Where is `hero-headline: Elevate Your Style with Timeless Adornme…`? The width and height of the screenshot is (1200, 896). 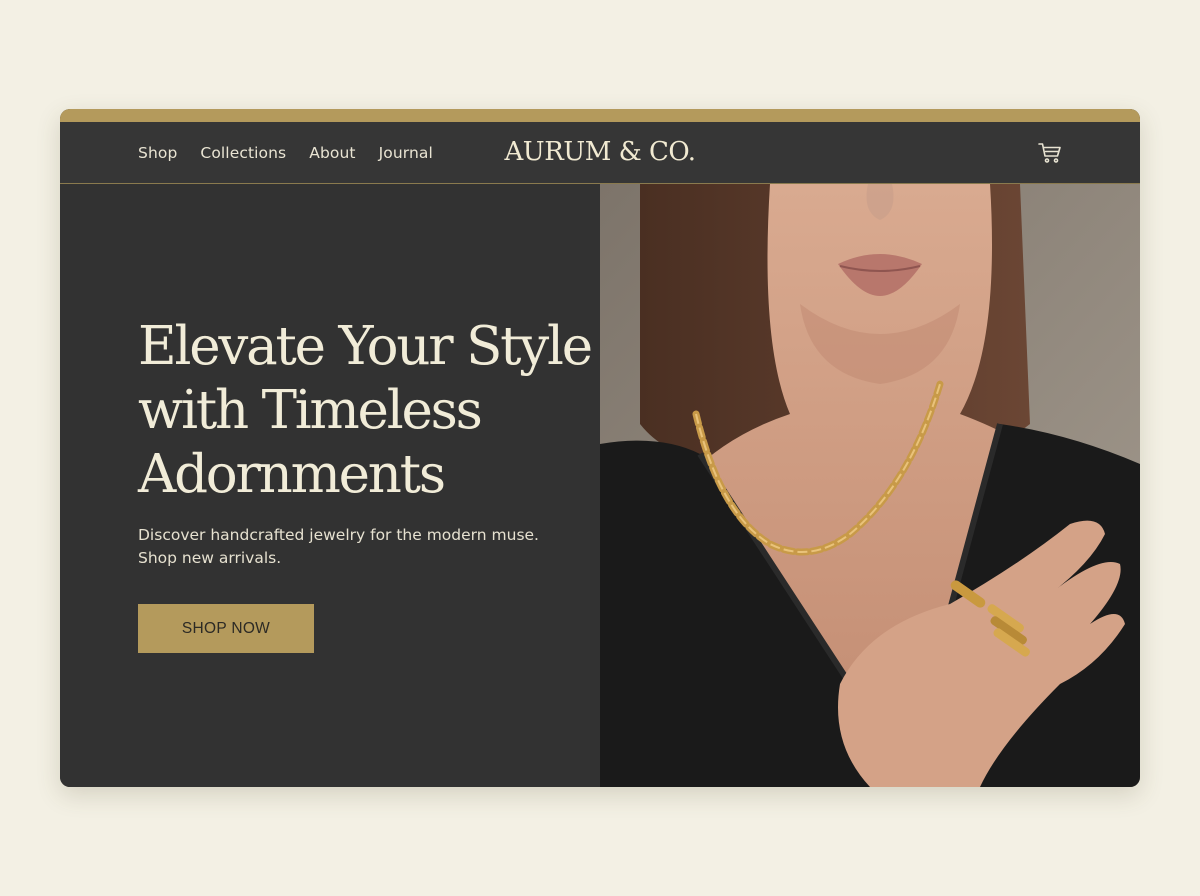 hero-headline: Elevate Your Style with Timeless Adornme… is located at coordinates (365, 410).